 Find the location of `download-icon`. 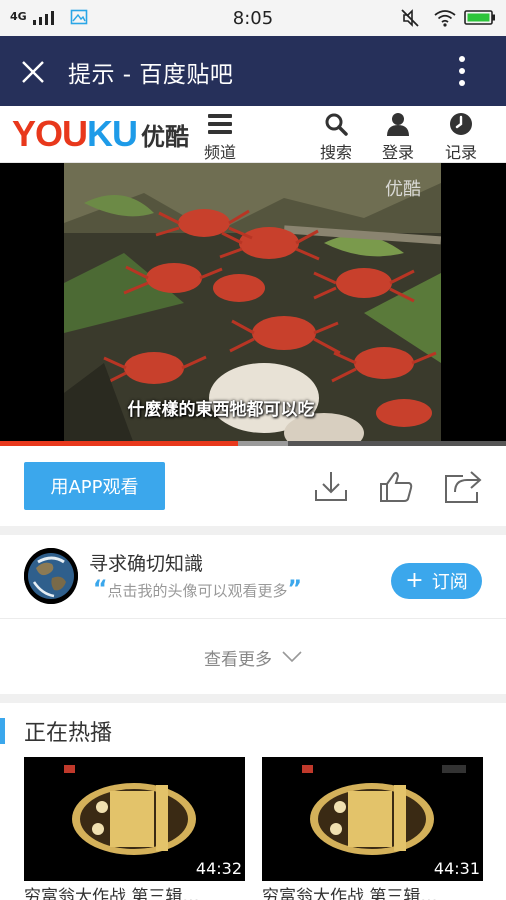

download-icon is located at coordinates (331, 486).